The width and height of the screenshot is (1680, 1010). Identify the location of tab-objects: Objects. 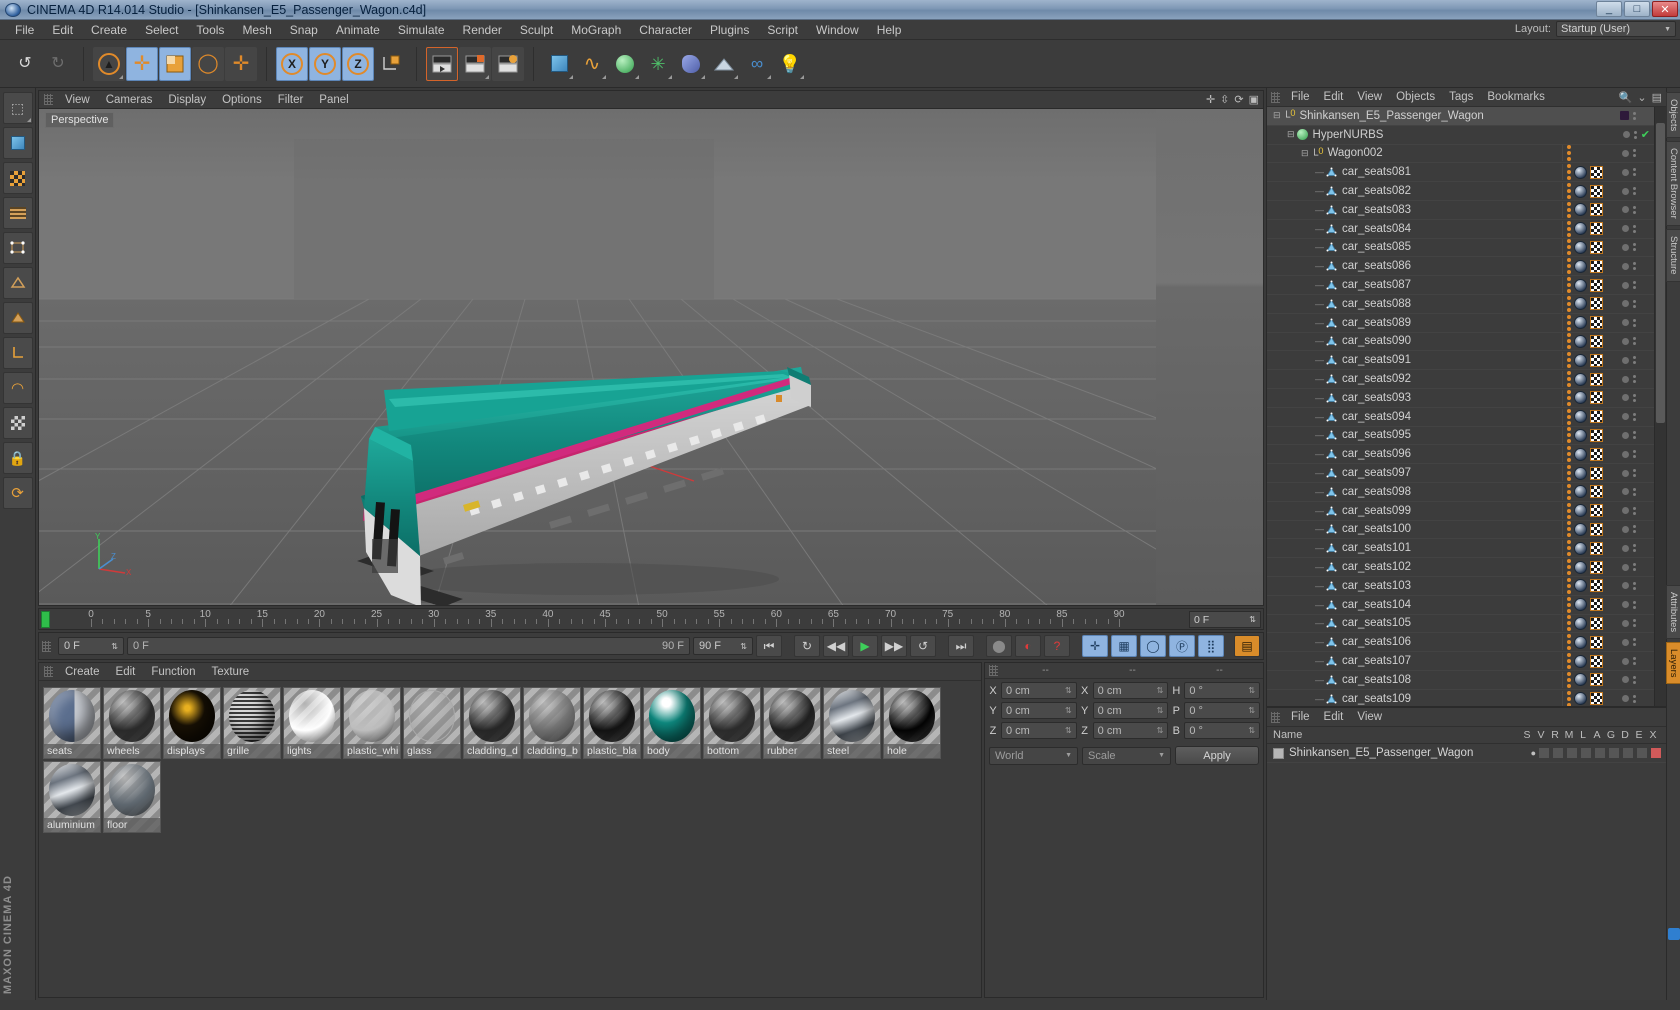
(1673, 115).